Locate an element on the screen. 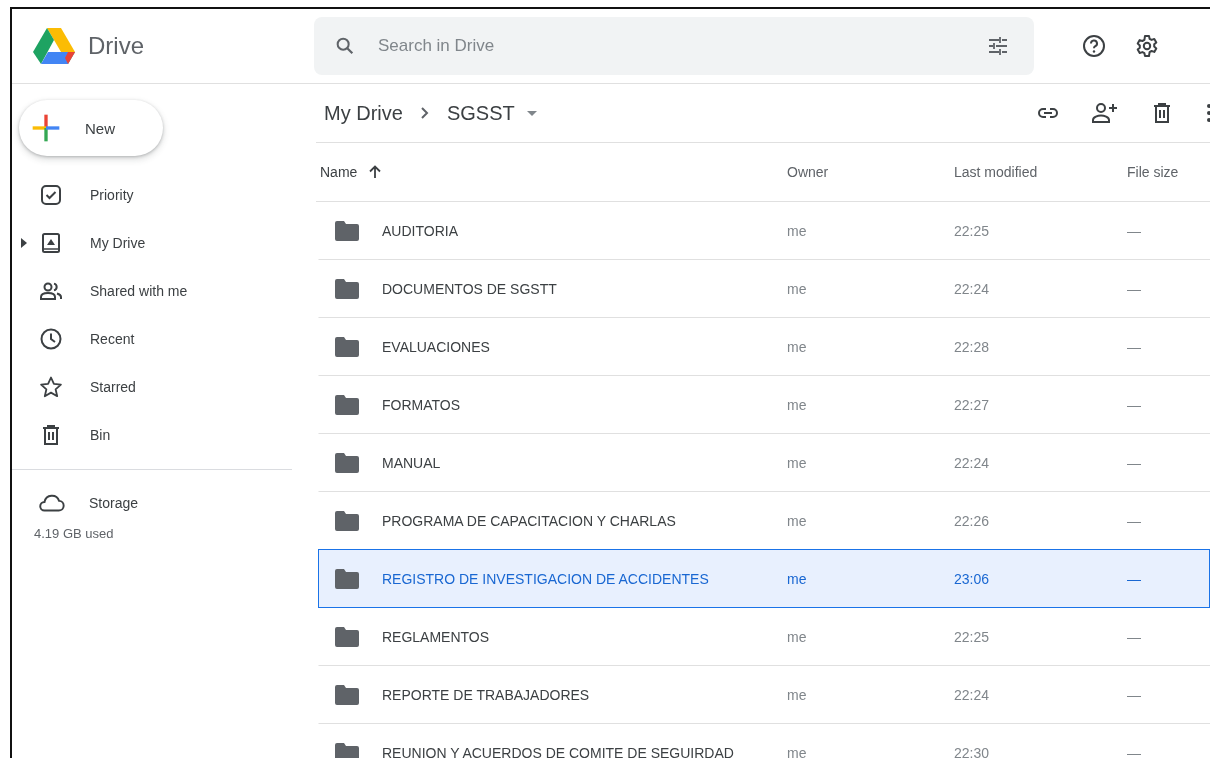 The width and height of the screenshot is (1210, 758). breadcrumb-item: My Drive is located at coordinates (363, 113).